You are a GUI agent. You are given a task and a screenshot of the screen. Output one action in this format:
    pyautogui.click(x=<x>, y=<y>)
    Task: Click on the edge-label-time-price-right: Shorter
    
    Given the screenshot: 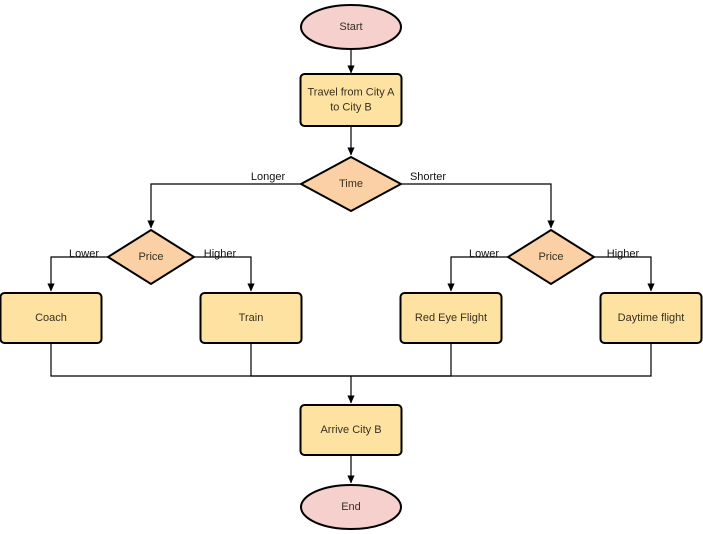 What is the action you would take?
    pyautogui.click(x=428, y=177)
    